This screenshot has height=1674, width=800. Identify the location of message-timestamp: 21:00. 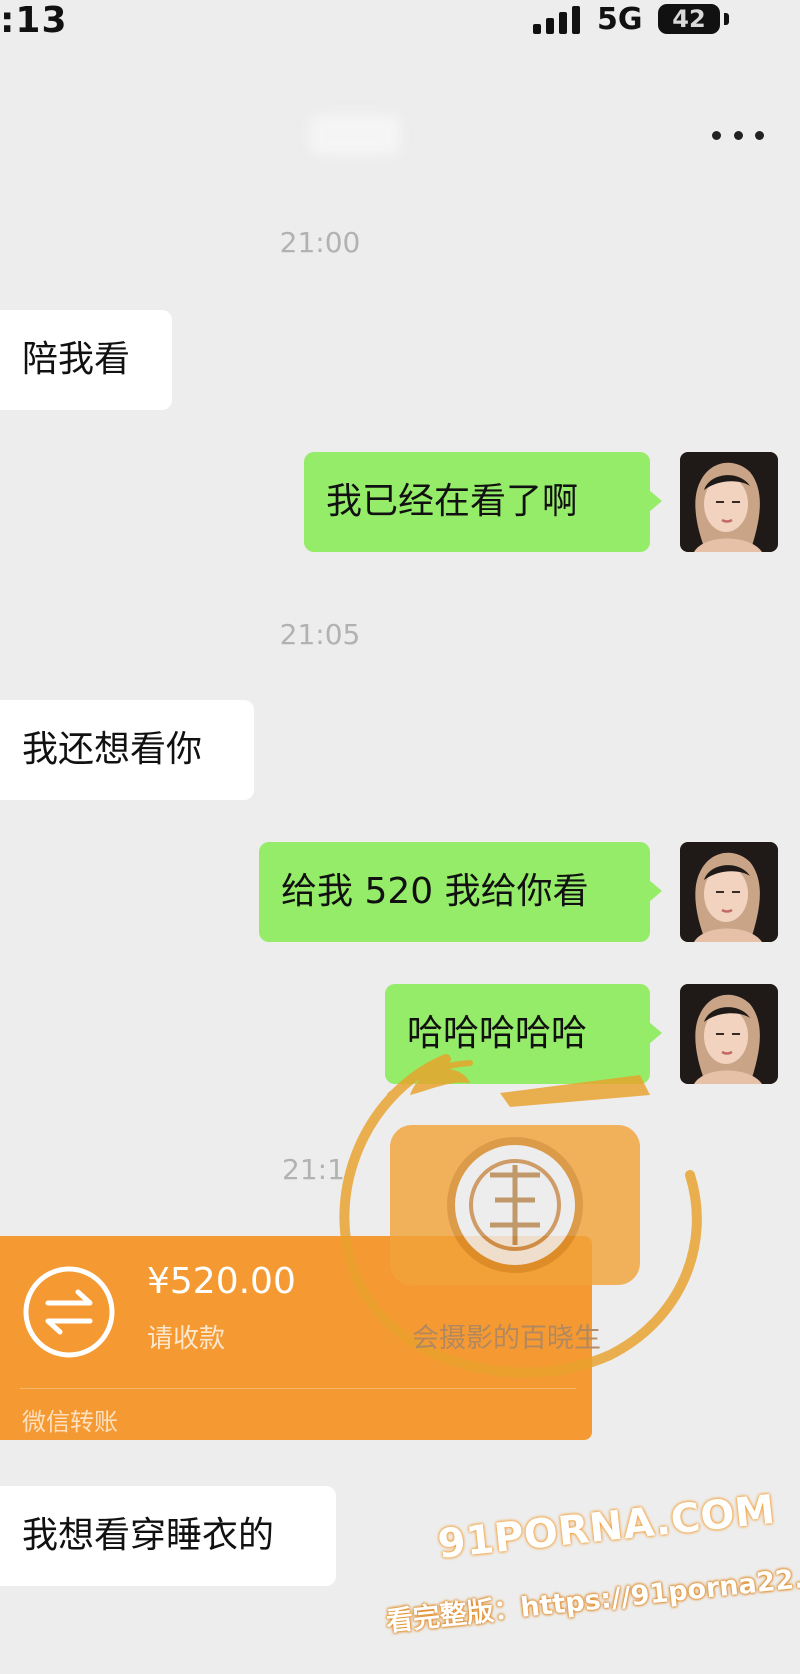
(320, 242).